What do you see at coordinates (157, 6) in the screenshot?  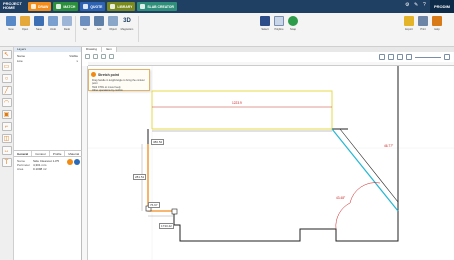 I see `tab-slab-creator: SLAB CREATOR` at bounding box center [157, 6].